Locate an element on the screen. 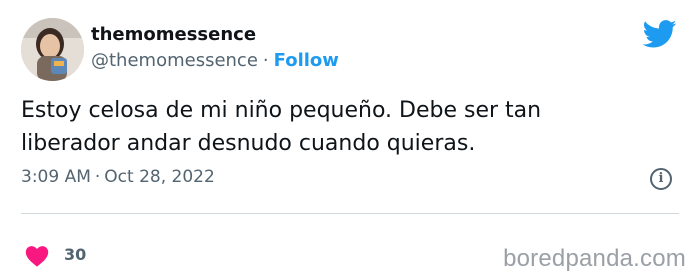  avatar is located at coordinates (52, 49).